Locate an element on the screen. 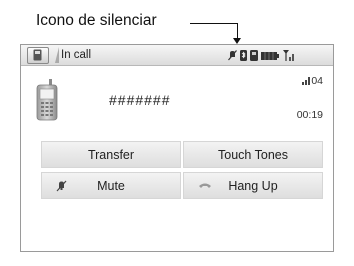 The image size is (354, 266). phone-tab-icon is located at coordinates (38, 55).